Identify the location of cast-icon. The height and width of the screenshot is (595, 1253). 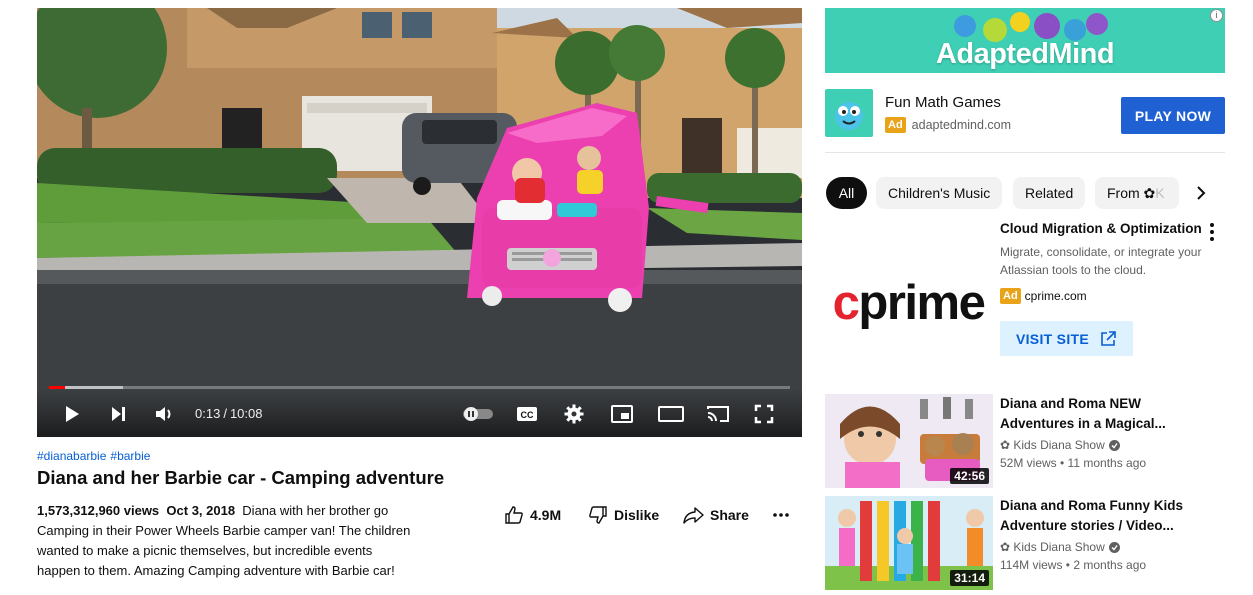
(718, 414).